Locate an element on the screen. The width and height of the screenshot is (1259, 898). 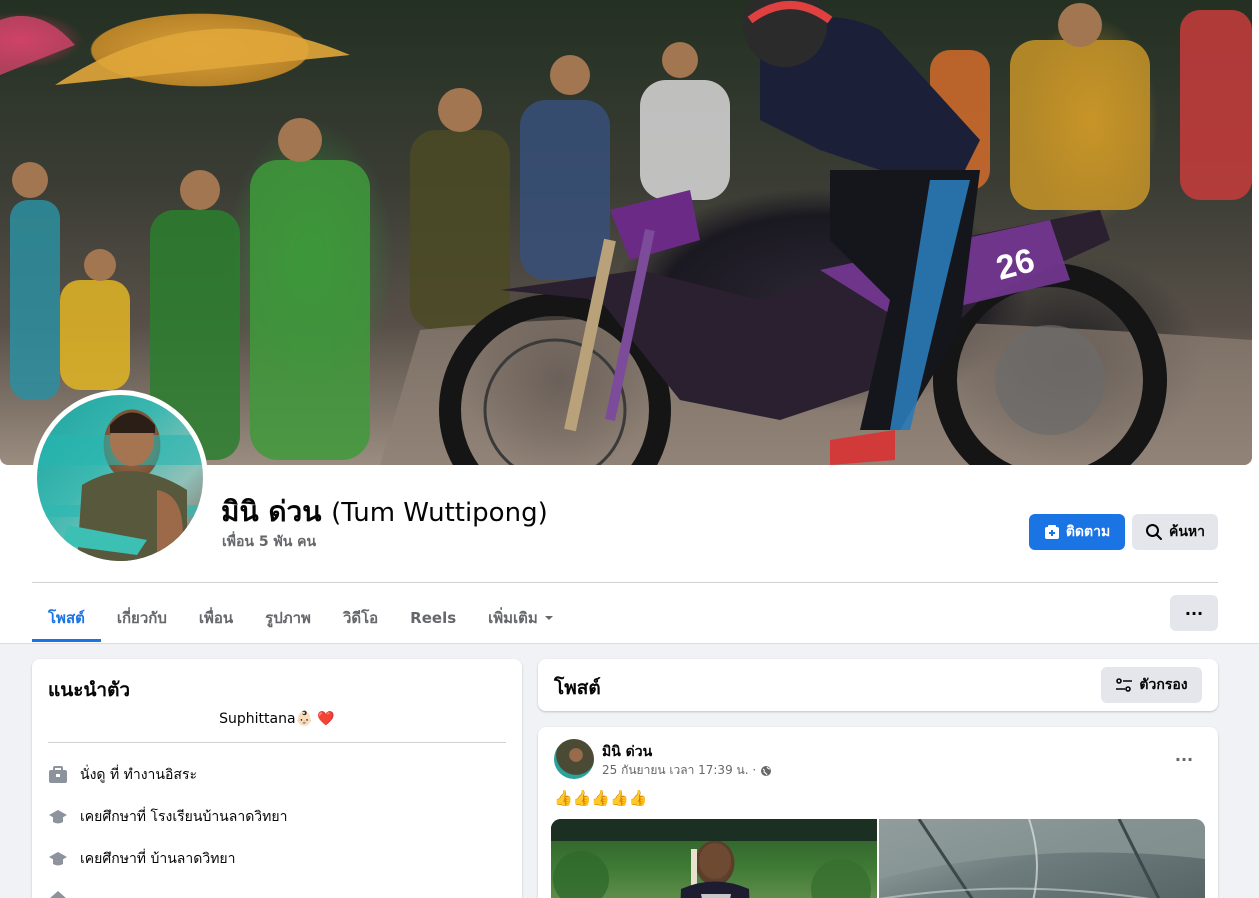
tab-label: รูปภาพ is located at coordinates (288, 618).